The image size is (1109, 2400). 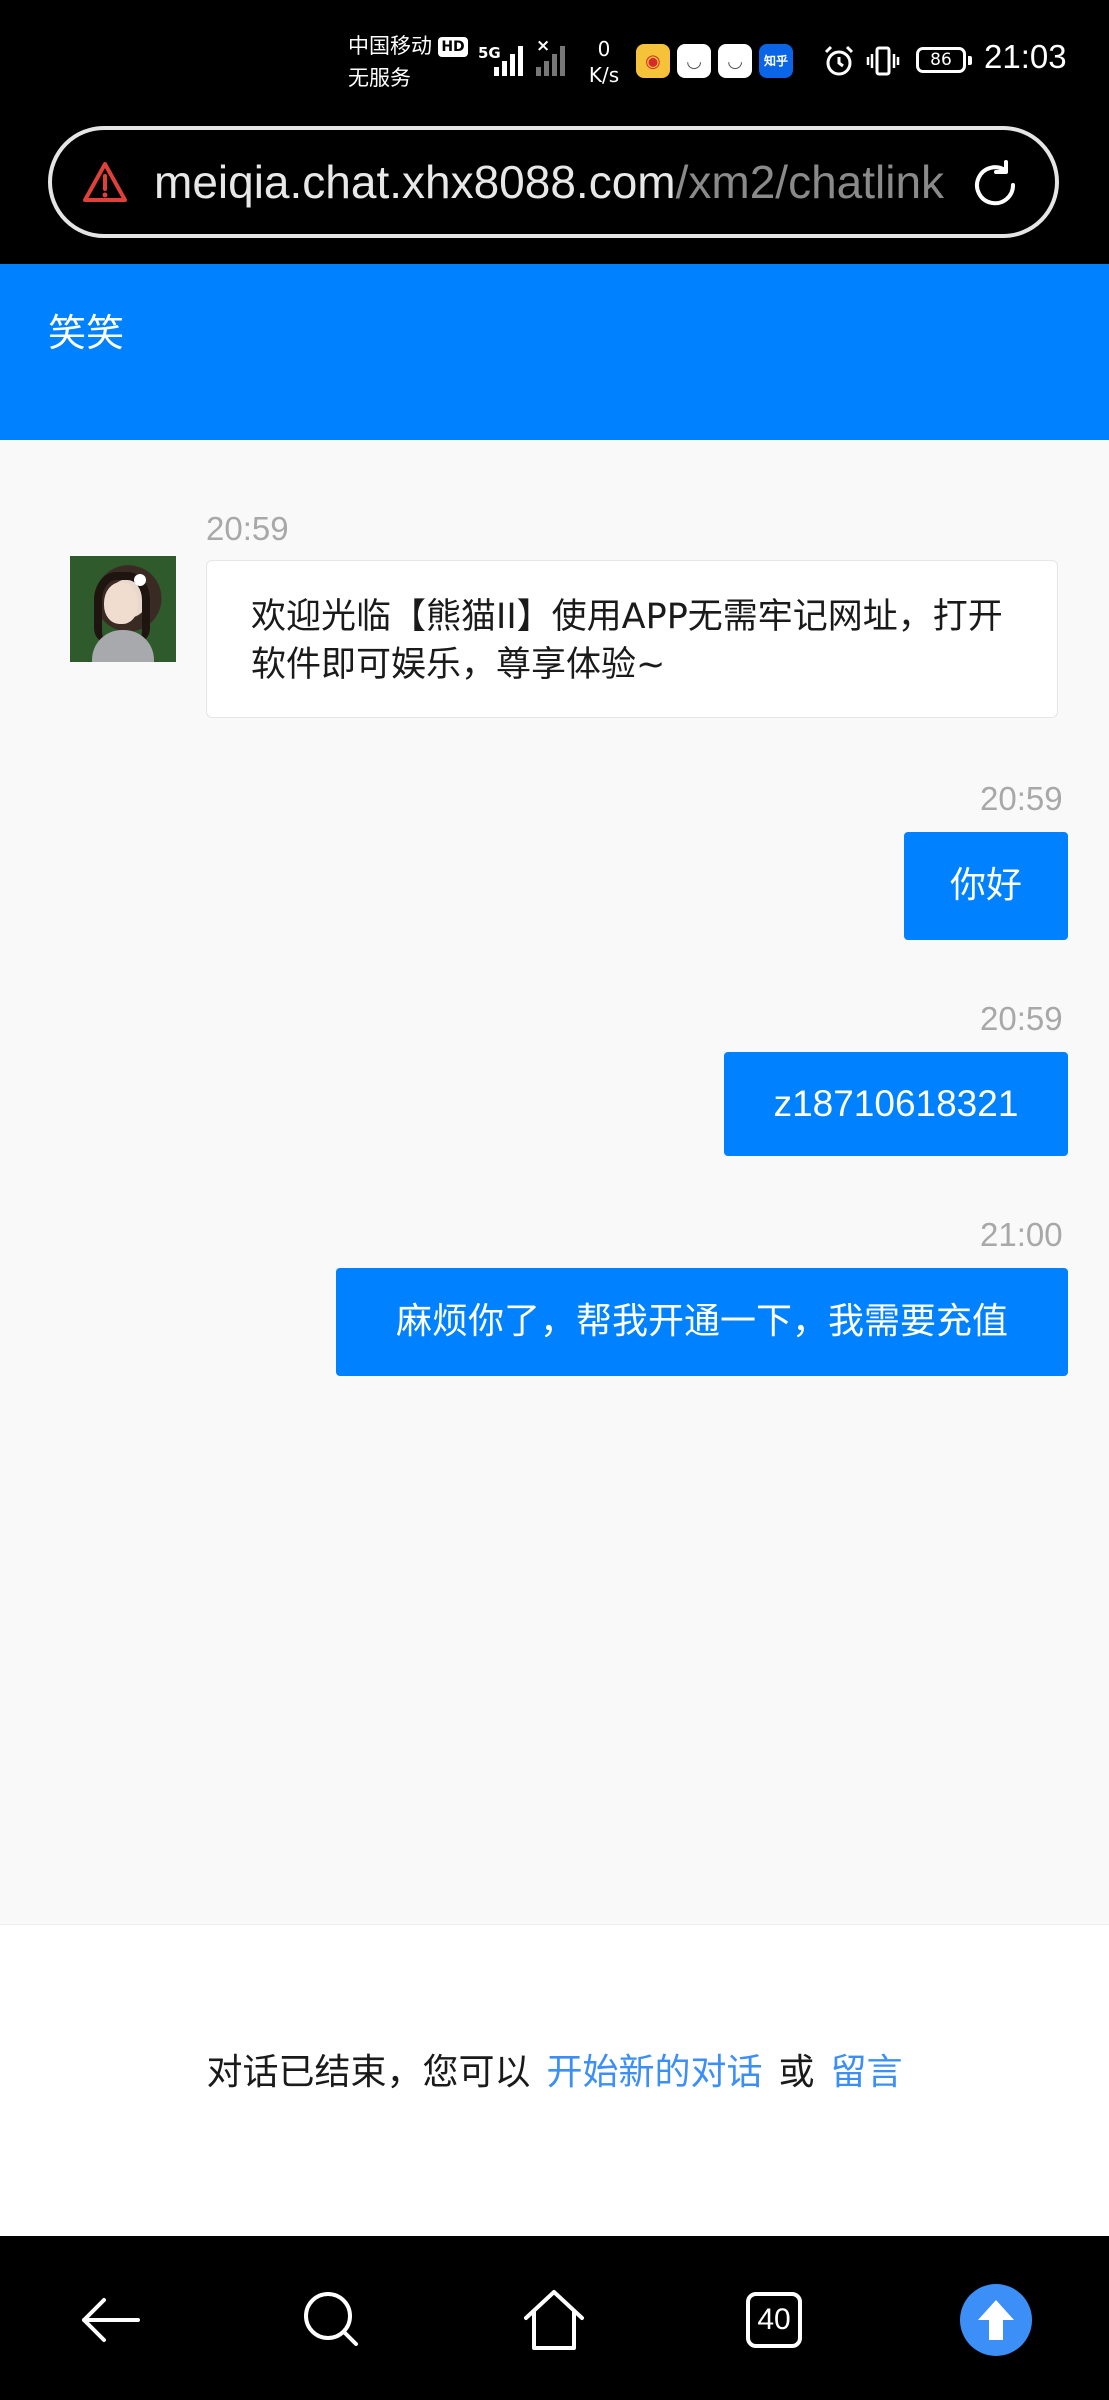 I want to click on or-text: 或, so click(x=796, y=2072).